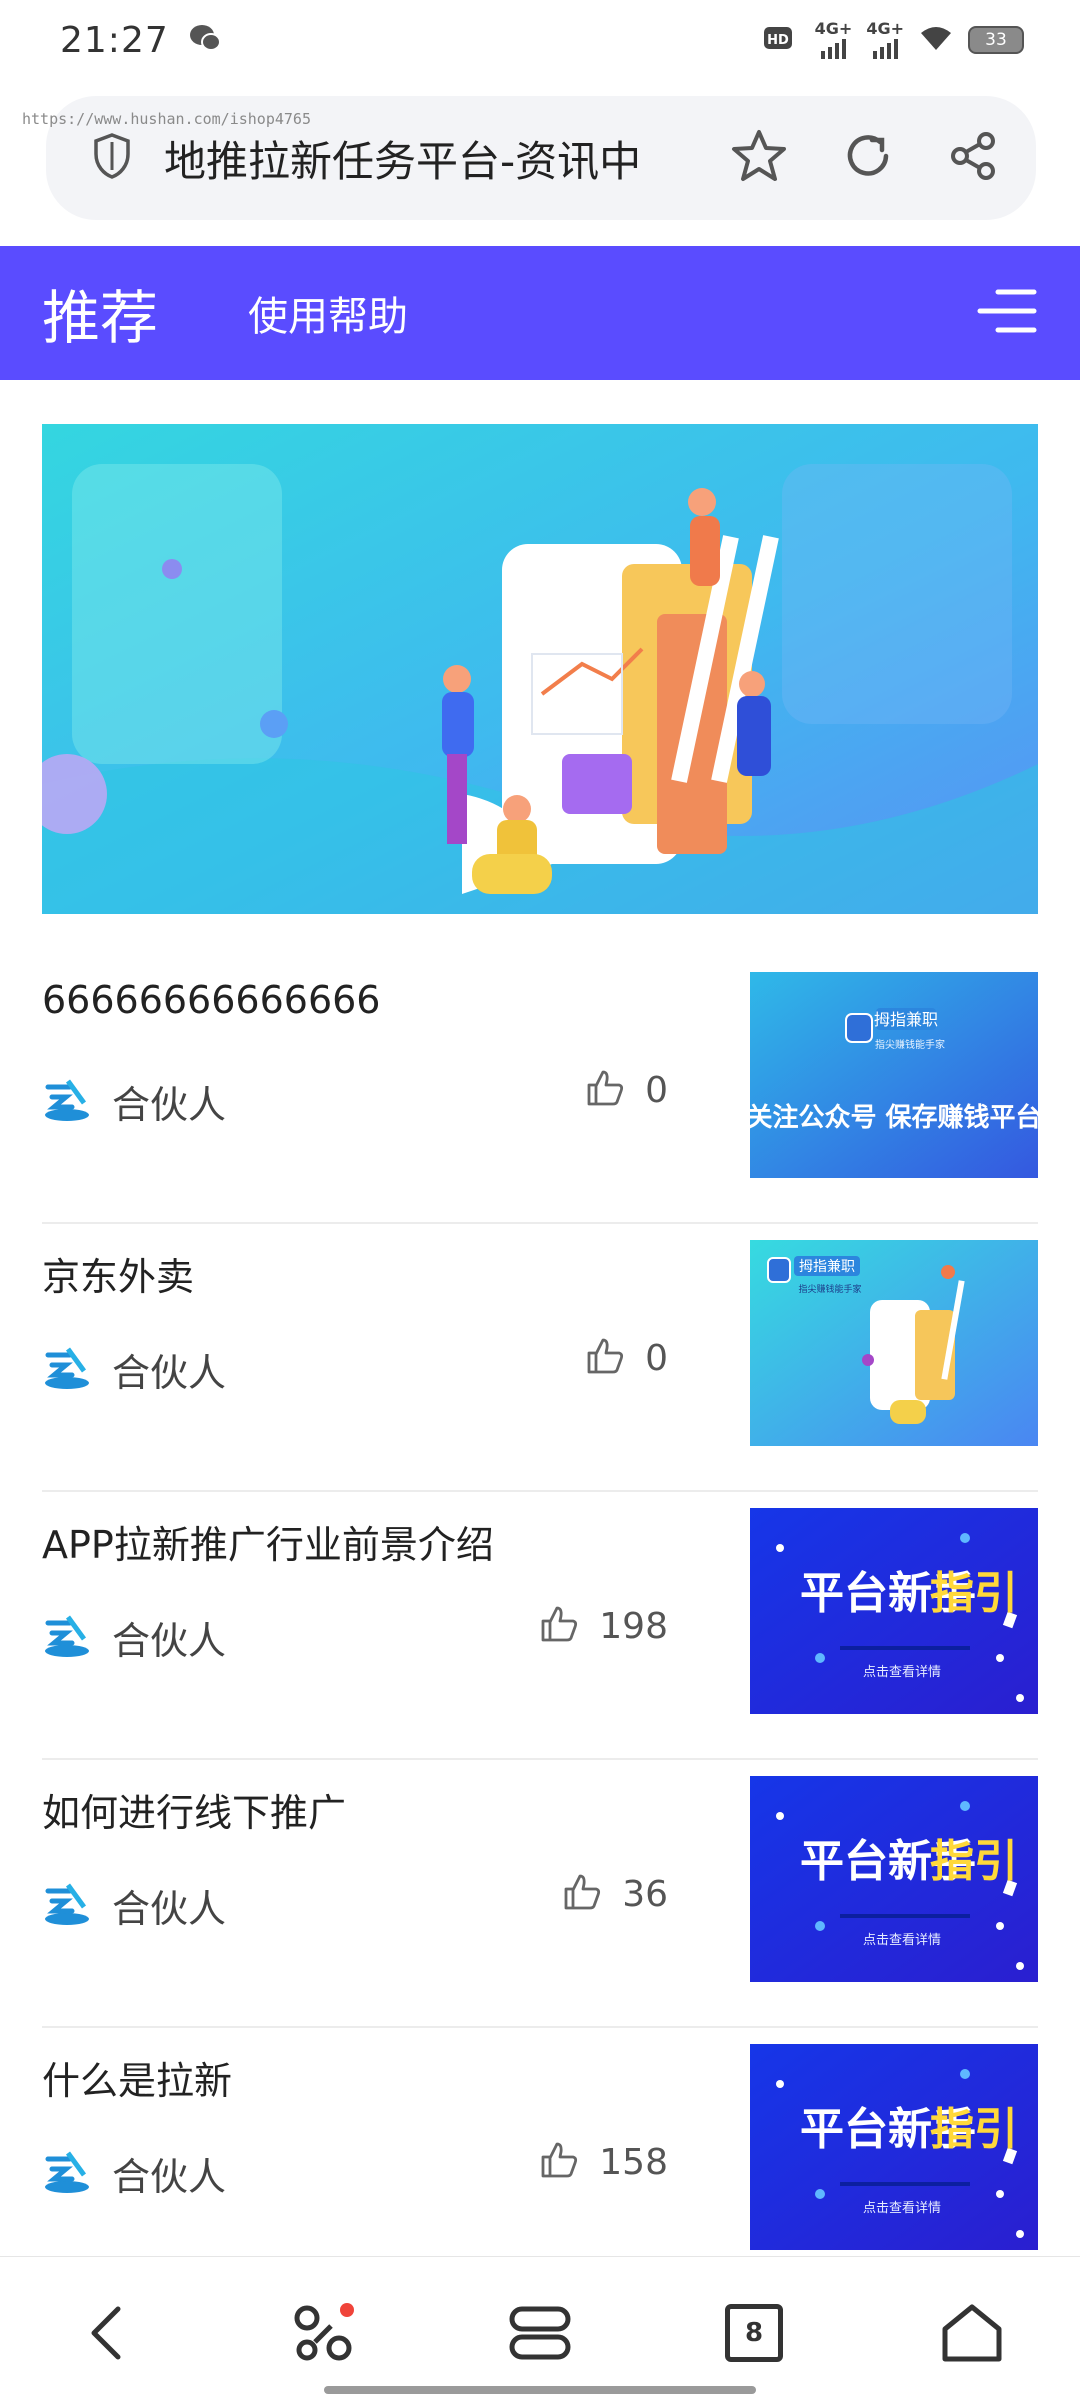  I want to click on article-title: APP拉新推广行业前景介绍, so click(268, 1541).